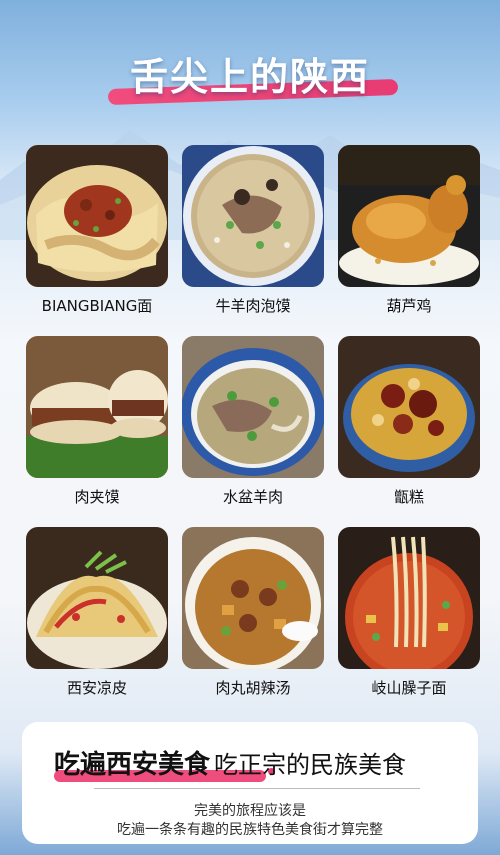 This screenshot has width=500, height=855. What do you see at coordinates (252, 497) in the screenshot?
I see `food-name: 水盆羊肉` at bounding box center [252, 497].